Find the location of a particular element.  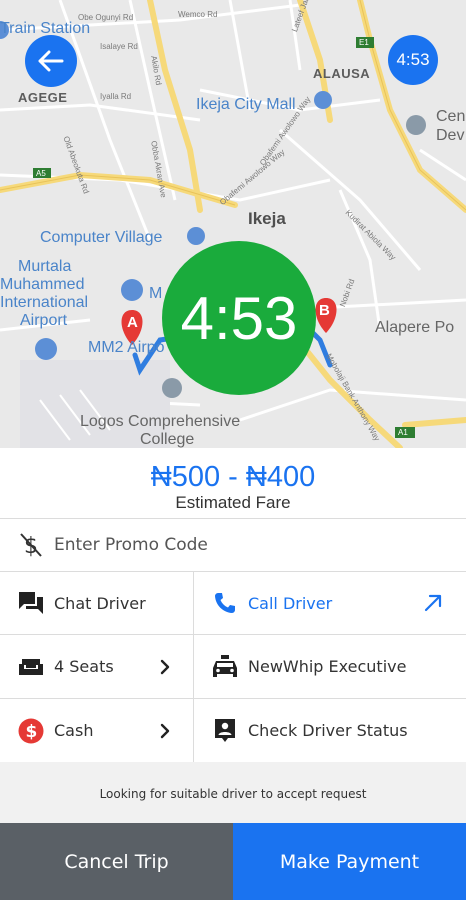

countdown-timer: 4:53 is located at coordinates (239, 318).